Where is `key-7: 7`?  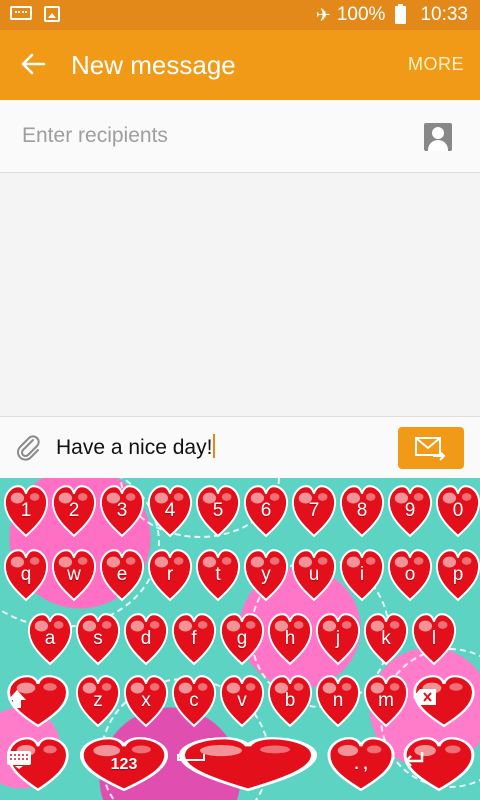 key-7: 7 is located at coordinates (314, 511).